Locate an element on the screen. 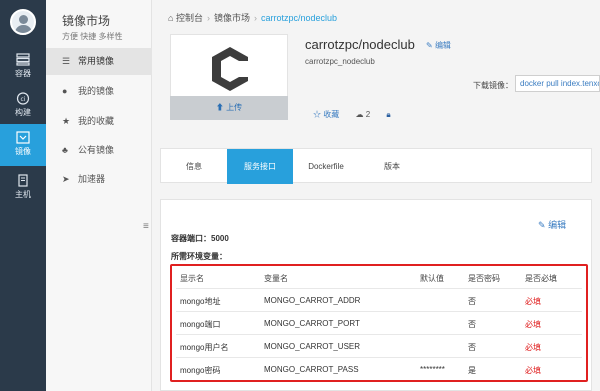 The height and width of the screenshot is (391, 600). list-icon: ☰ is located at coordinates (66, 61).